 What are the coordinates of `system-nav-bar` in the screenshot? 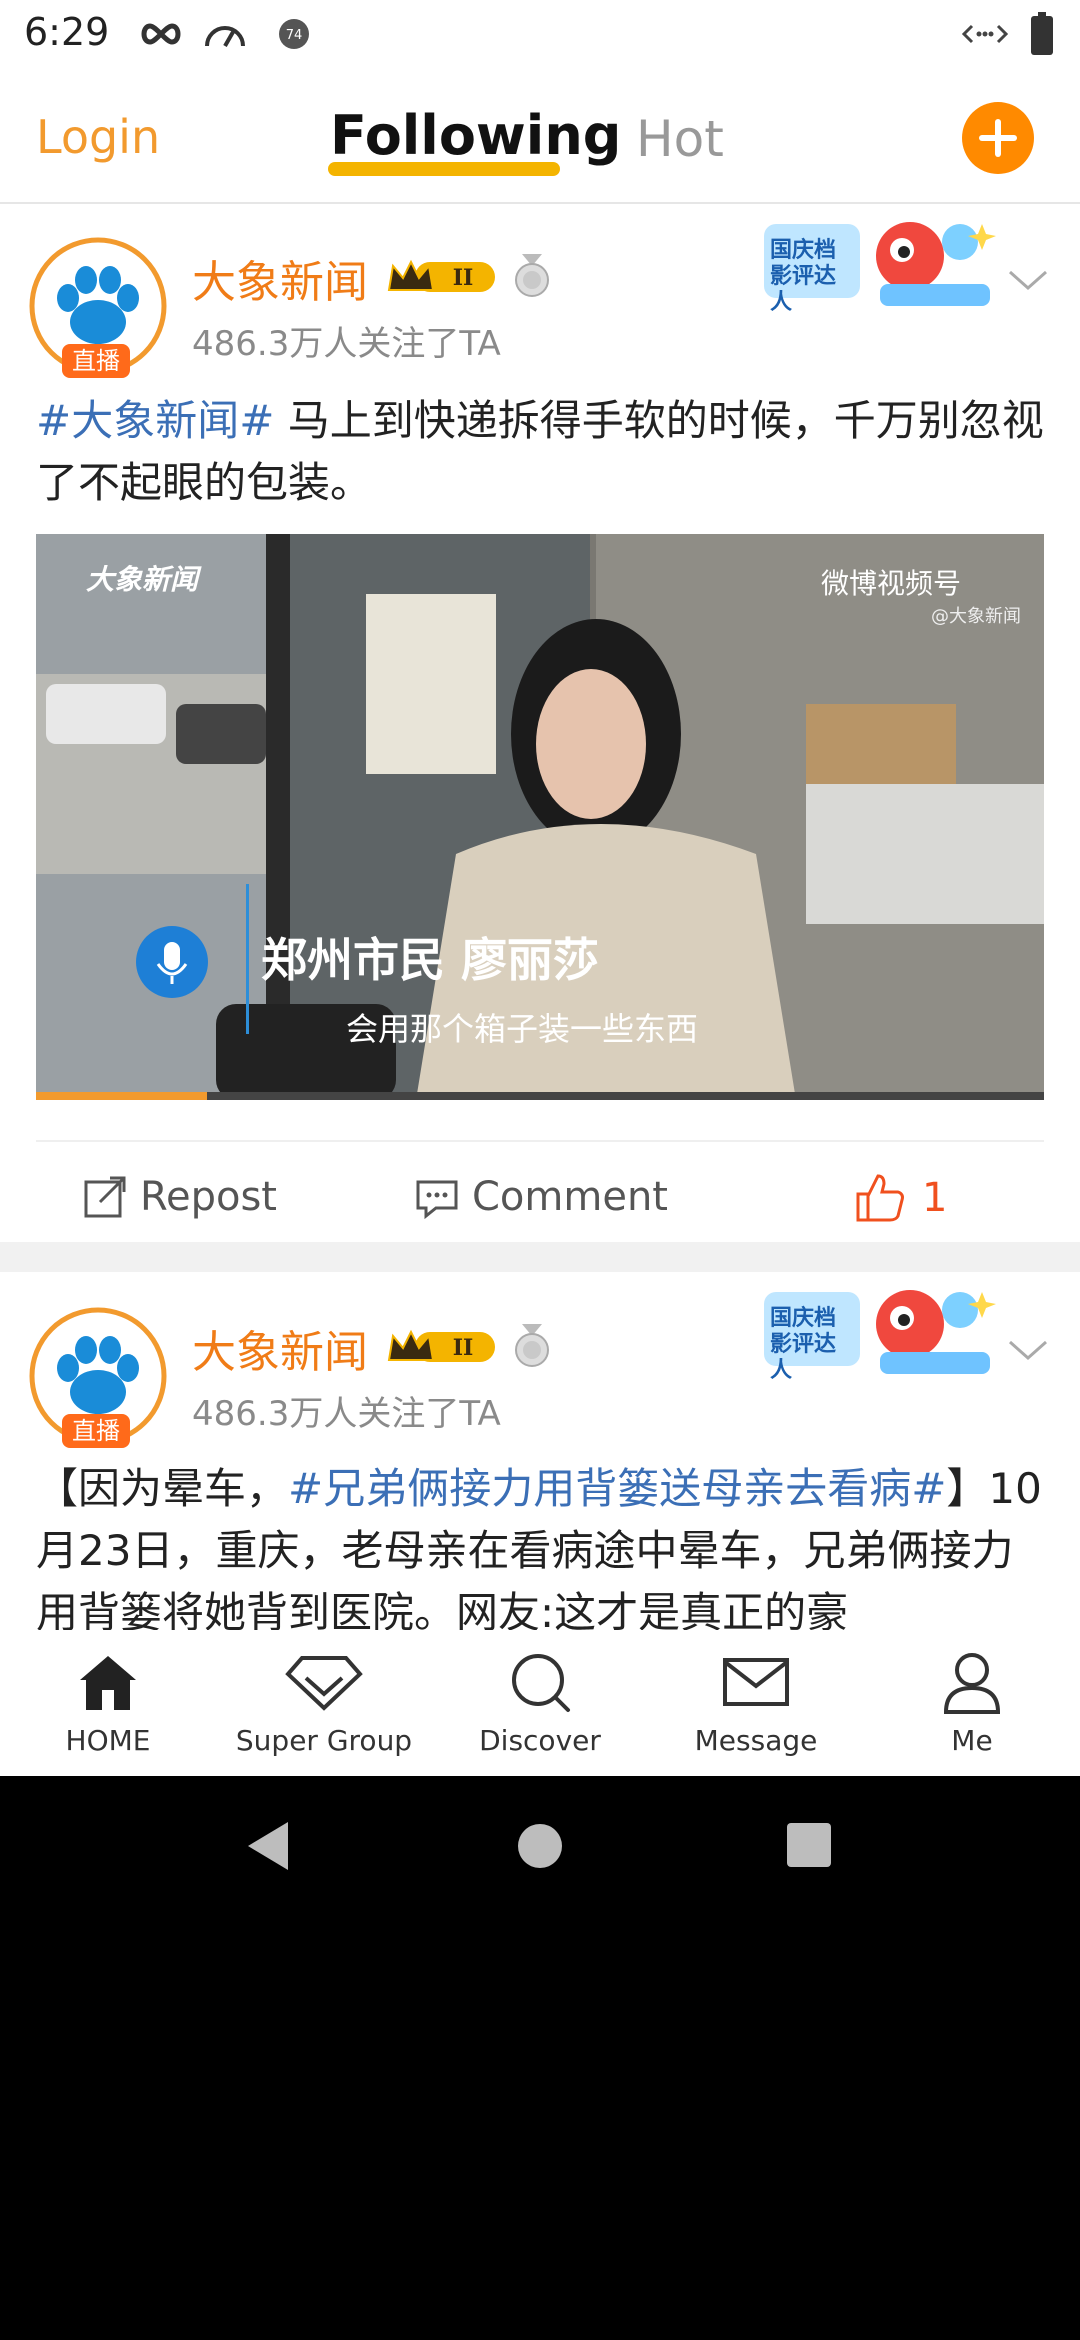 It's located at (540, 1846).